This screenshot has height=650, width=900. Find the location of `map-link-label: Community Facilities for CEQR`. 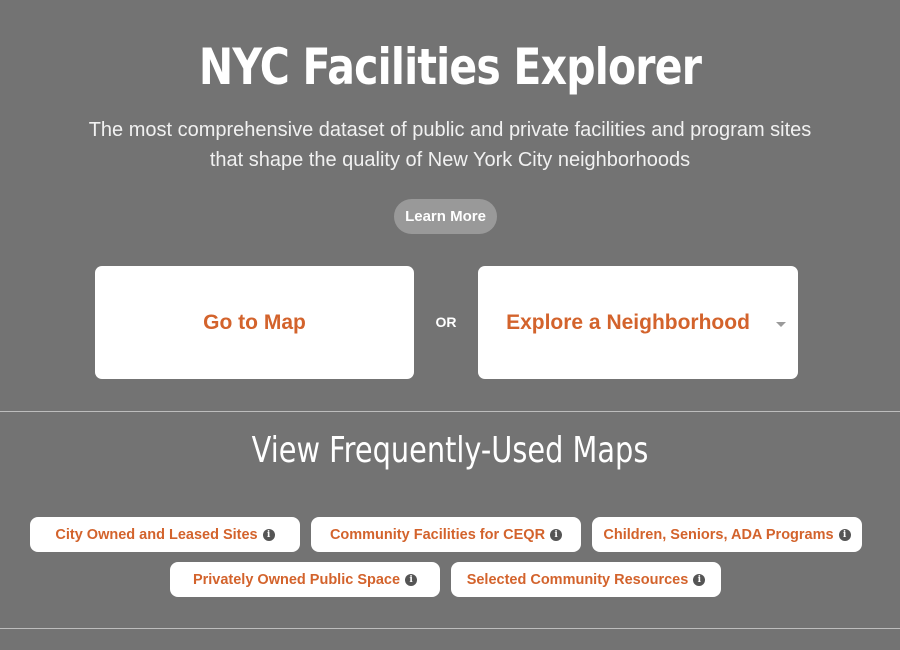

map-link-label: Community Facilities for CEQR is located at coordinates (437, 534).